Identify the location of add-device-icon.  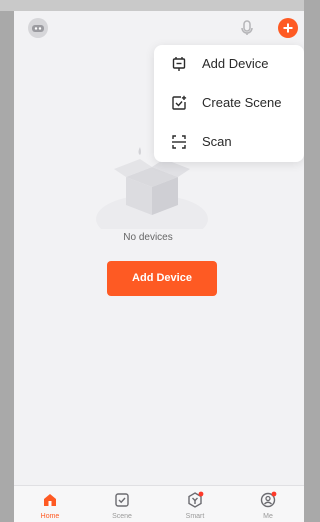
(179, 64).